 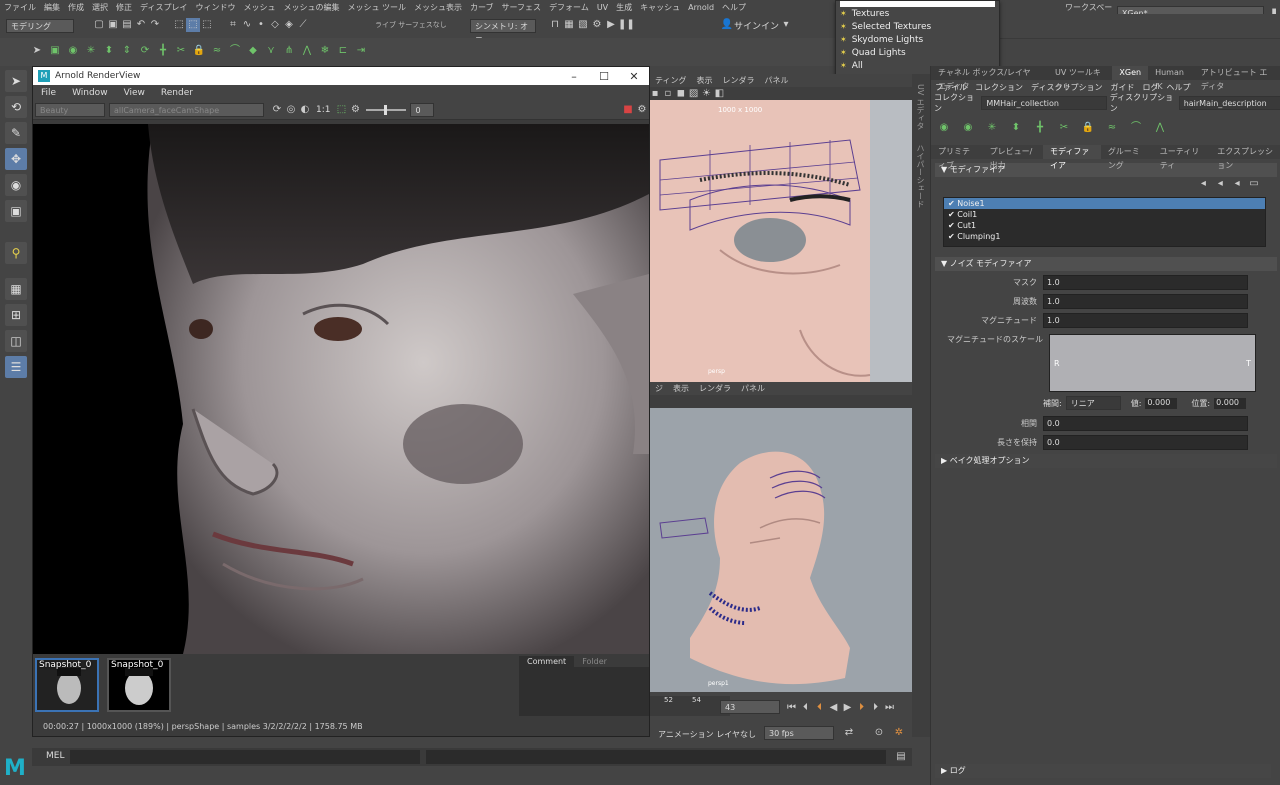 I want to click on subtab-modifiers: モディファイア, so click(x=1071, y=157).